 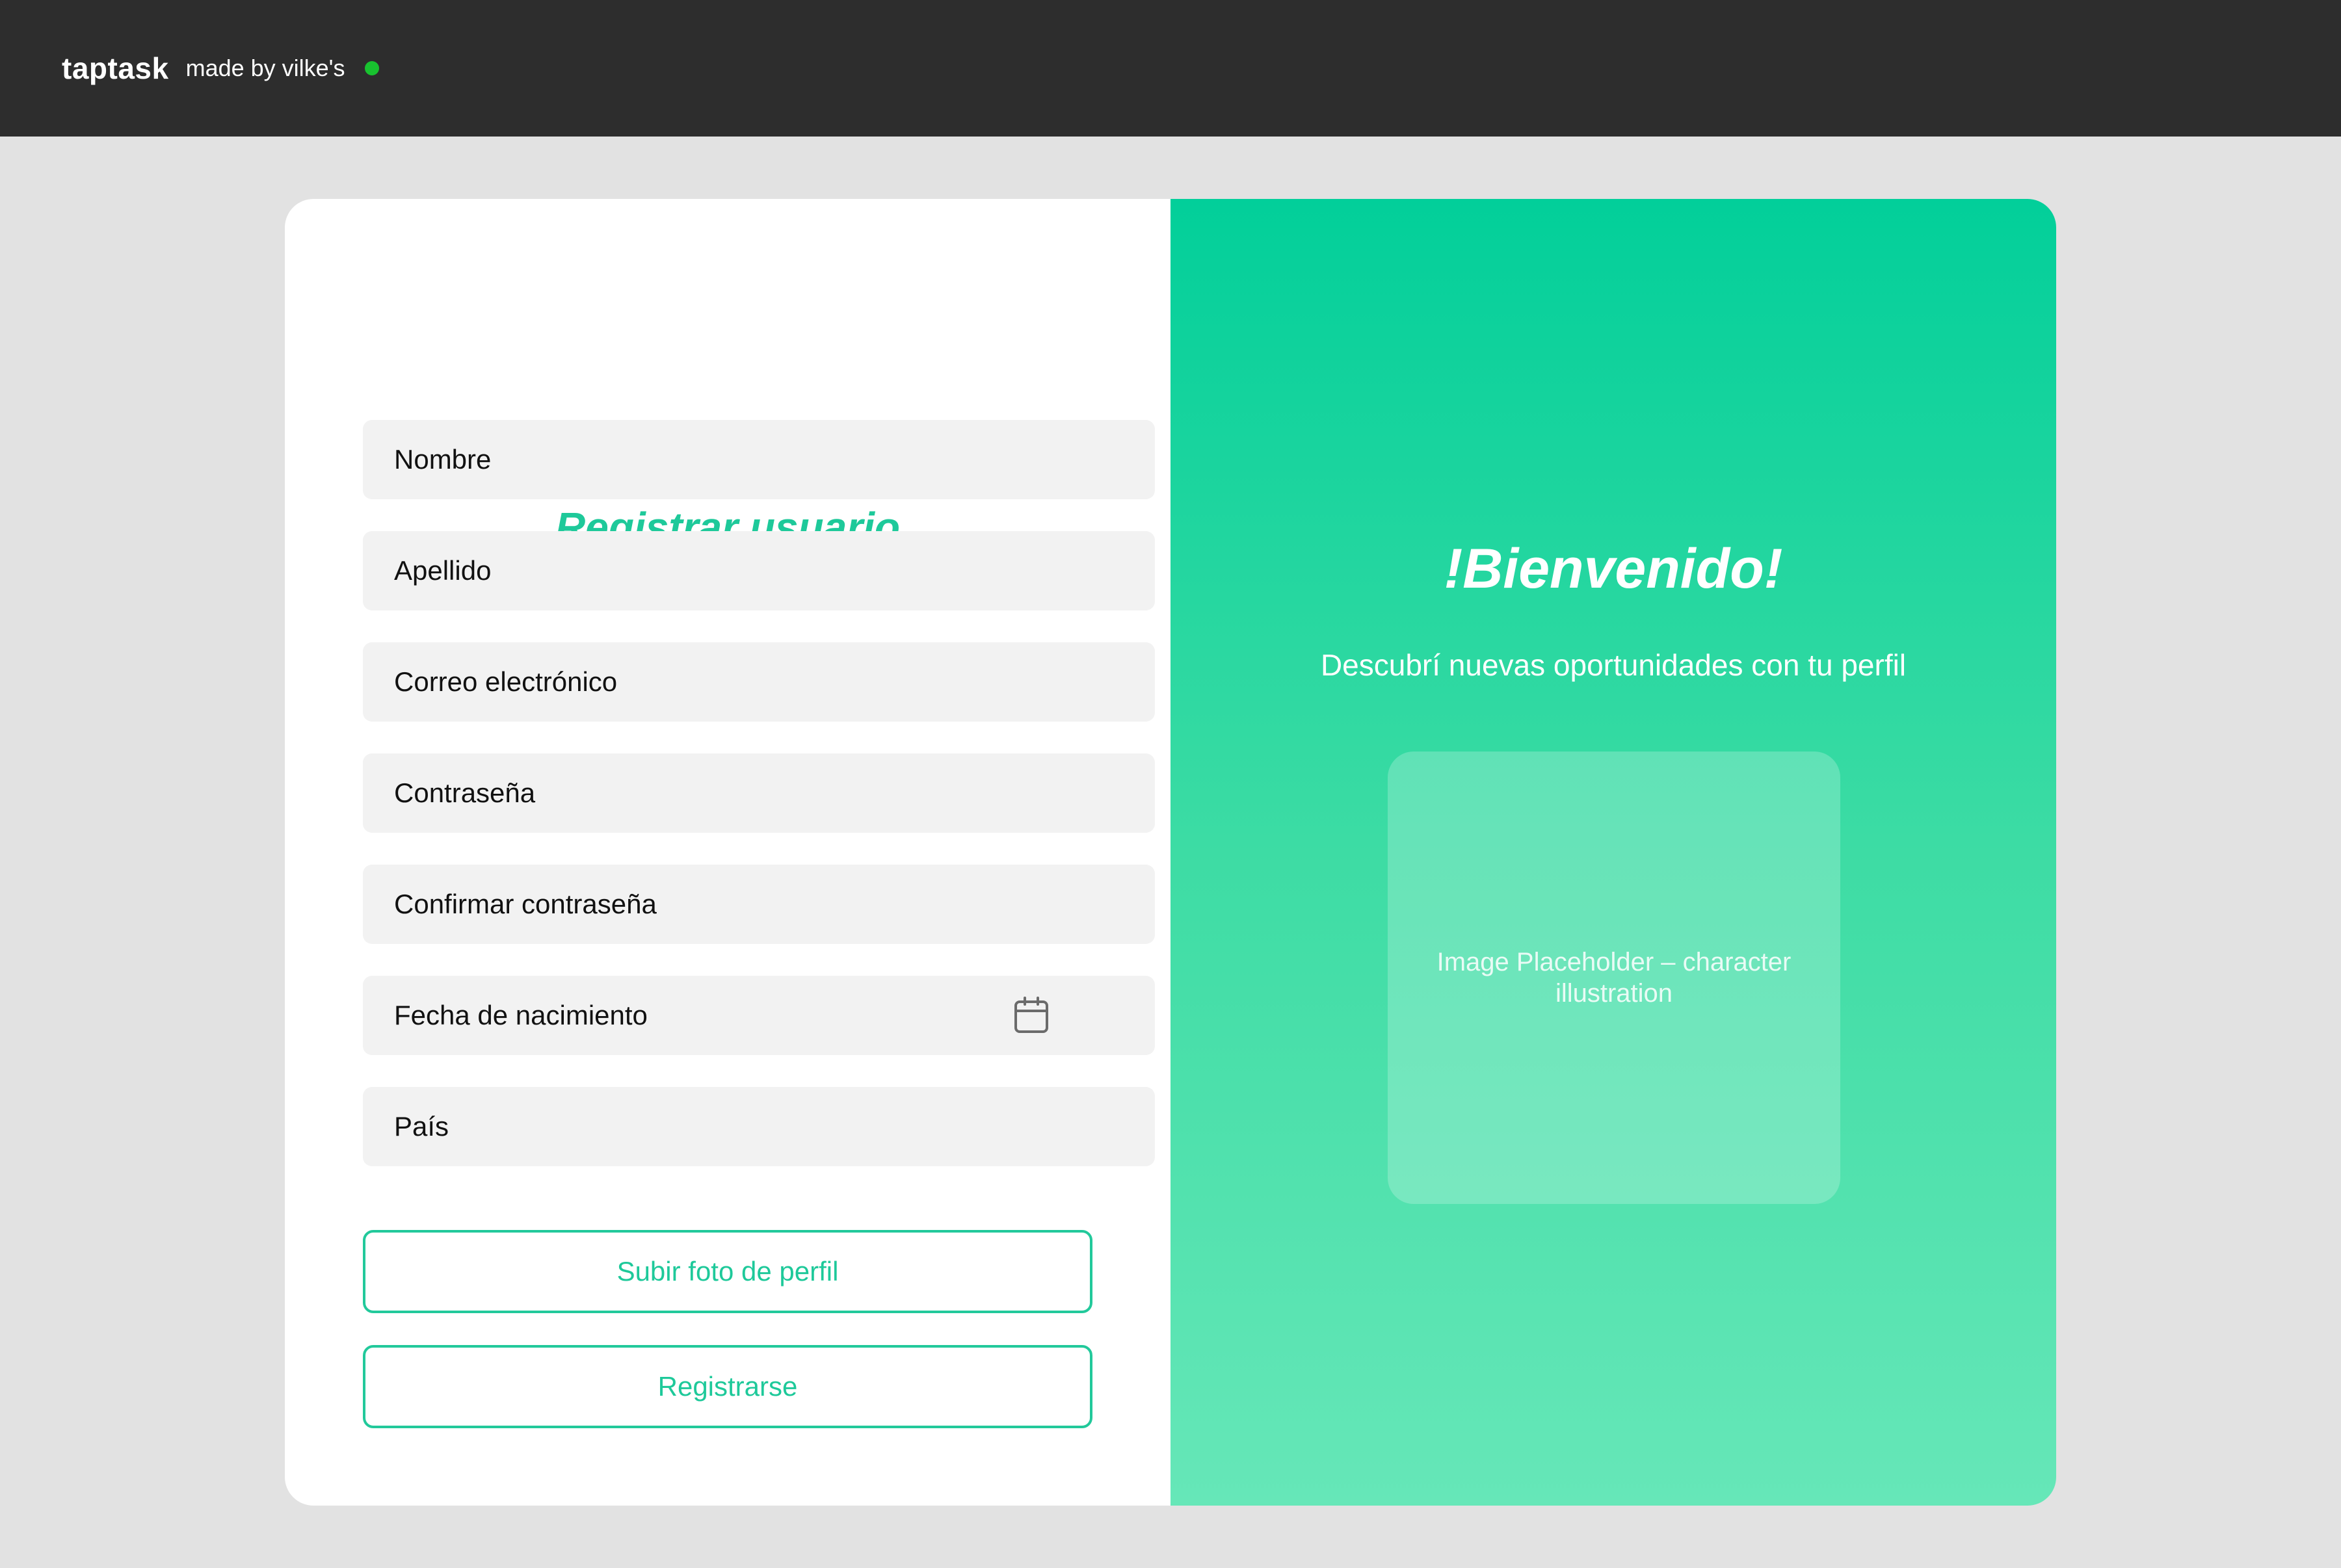 I want to click on top-bar: taptask made by vilke's, so click(x=1170, y=68).